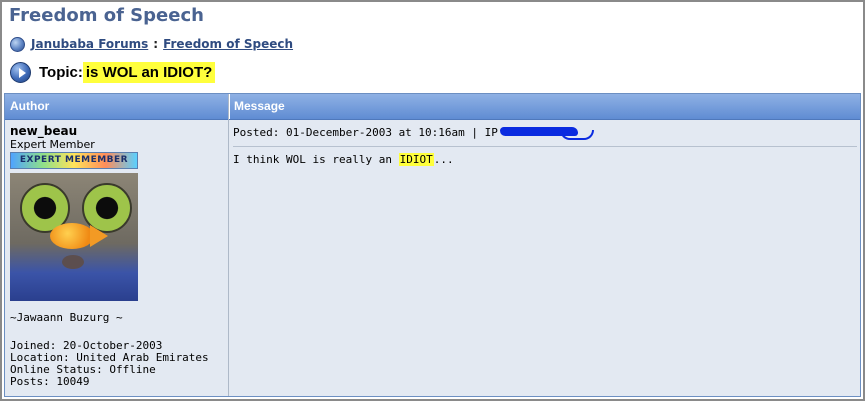 The width and height of the screenshot is (865, 401). I want to click on avatar-fish, so click(72, 236).